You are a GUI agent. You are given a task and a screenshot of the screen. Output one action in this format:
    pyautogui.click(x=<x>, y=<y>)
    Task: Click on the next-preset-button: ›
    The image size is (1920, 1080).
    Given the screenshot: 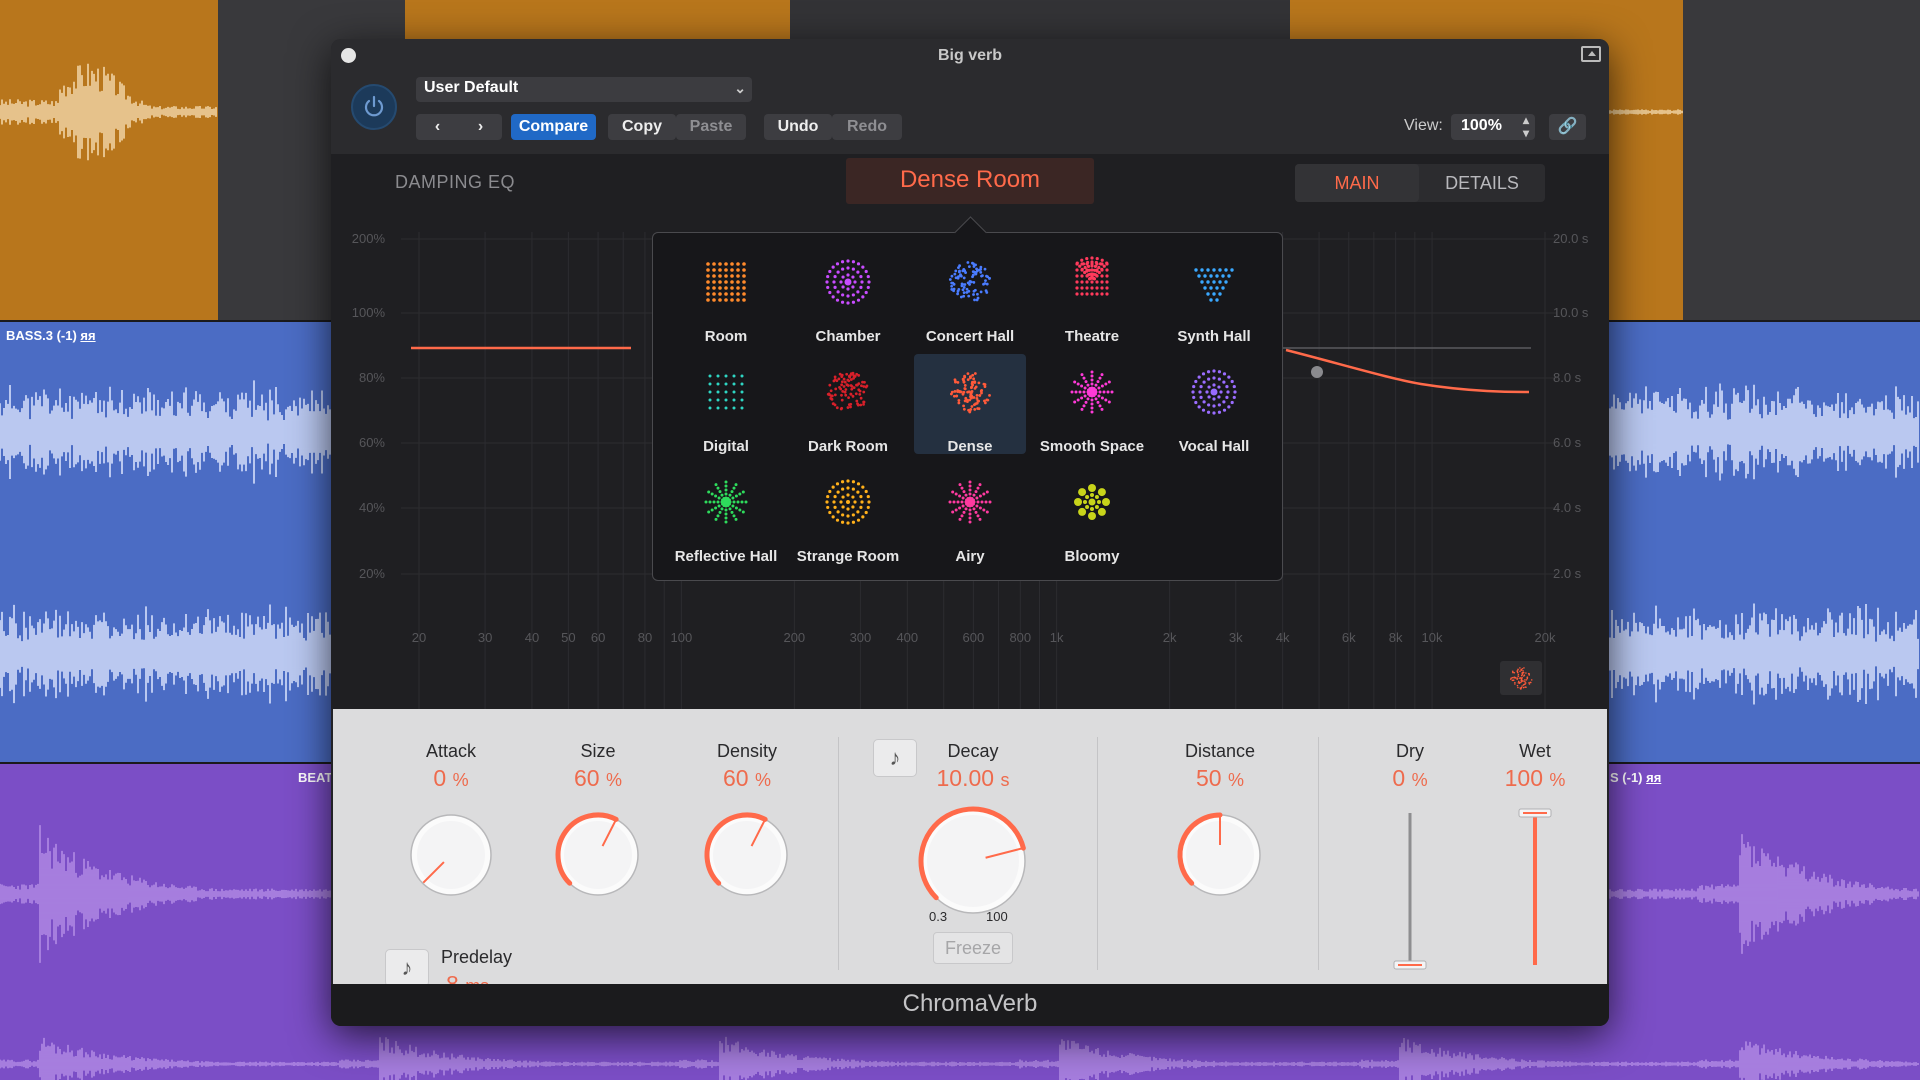 What is the action you would take?
    pyautogui.click(x=480, y=127)
    